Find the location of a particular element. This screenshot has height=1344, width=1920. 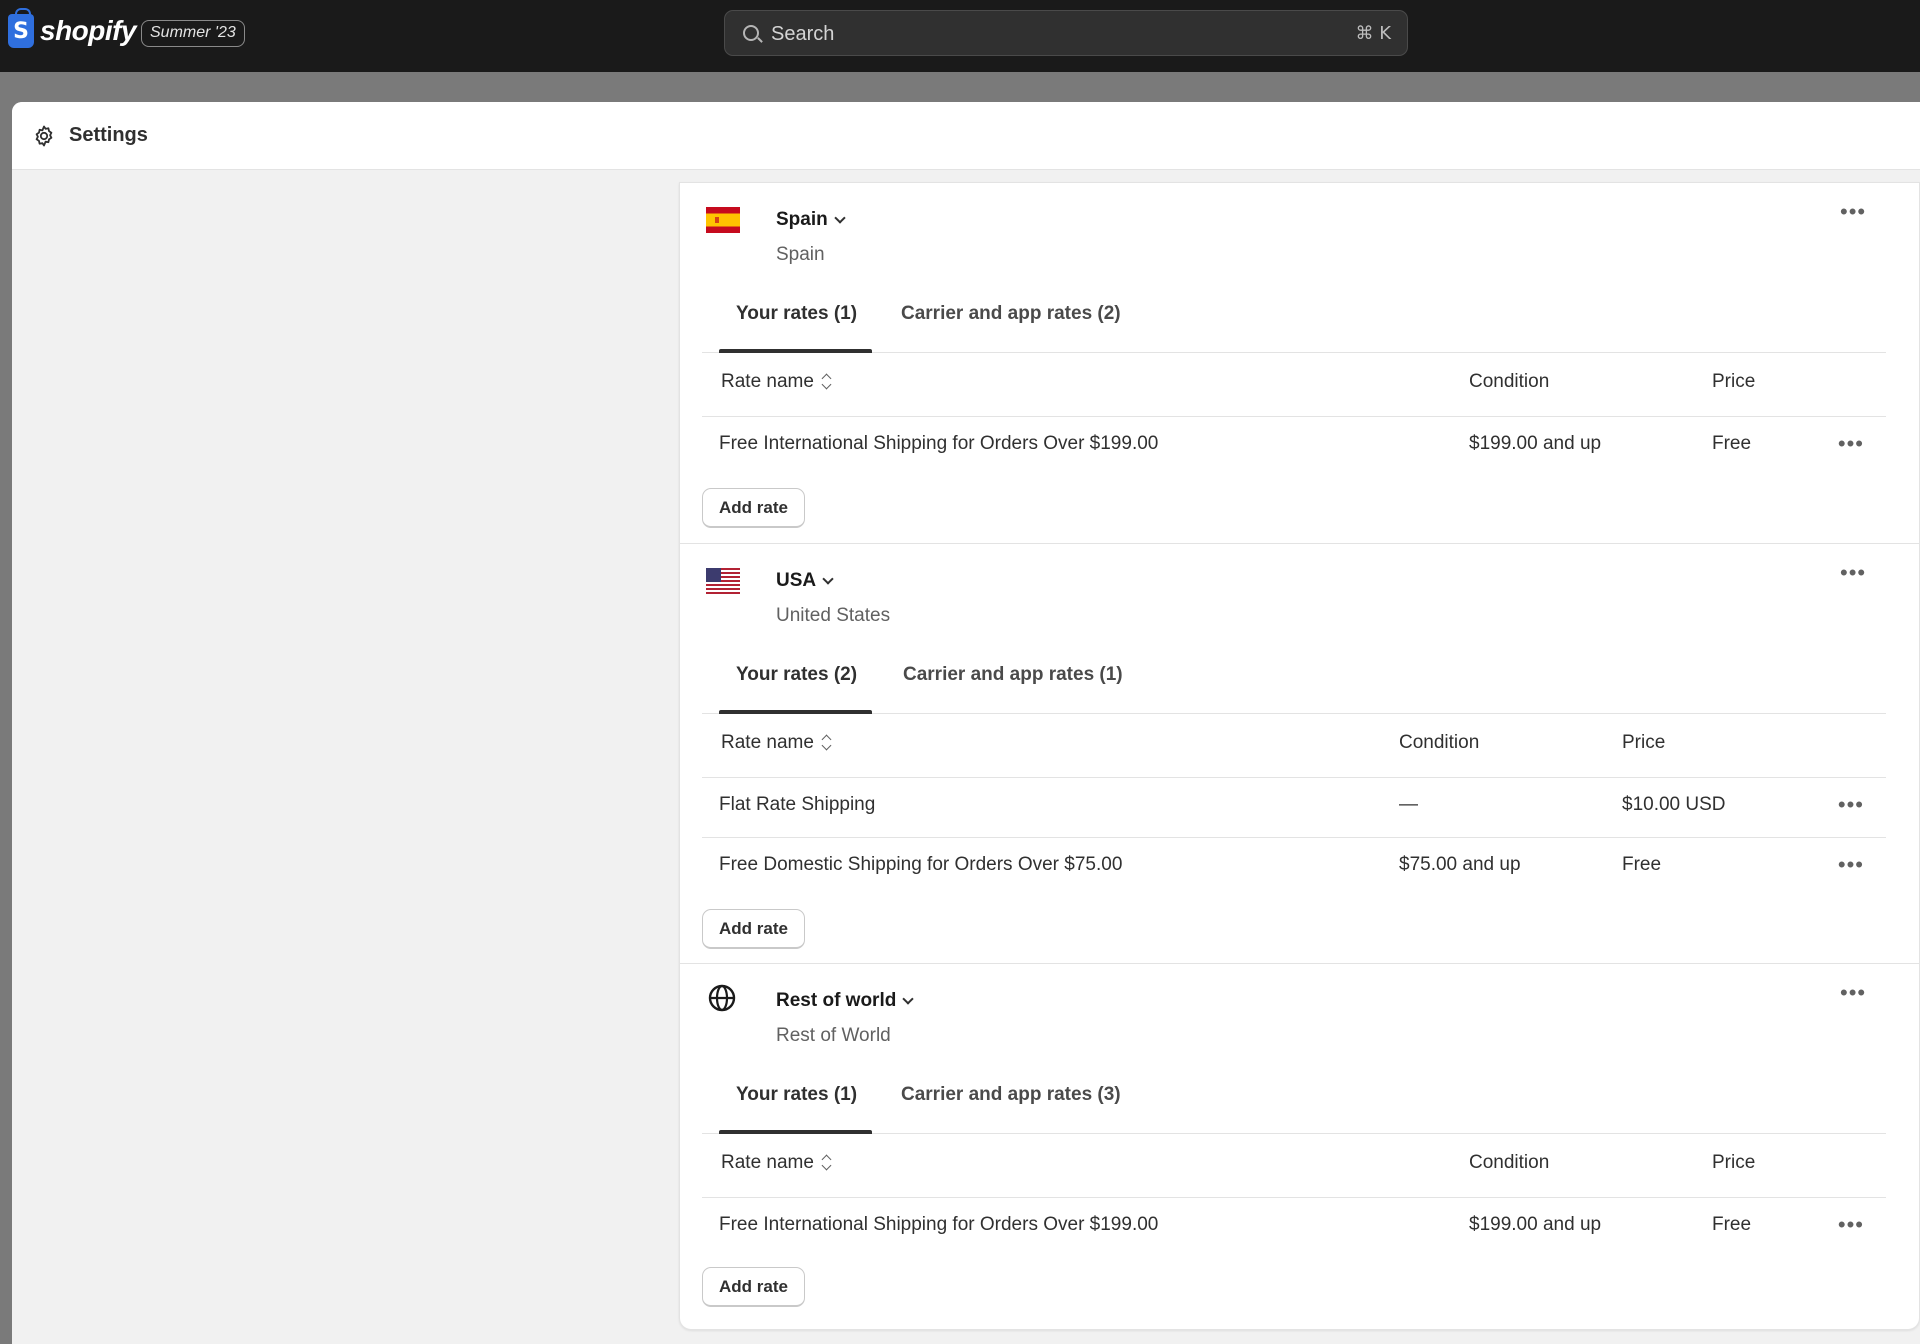

shopify-logo: S shopify is located at coordinates (72, 28).